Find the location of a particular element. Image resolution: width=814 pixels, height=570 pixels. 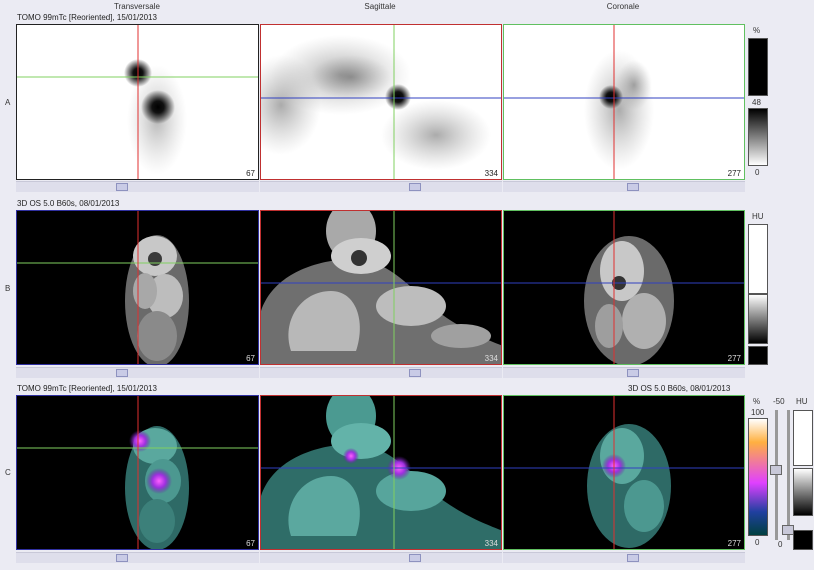

column-header-coronale: Coronale is located at coordinates (623, 6).